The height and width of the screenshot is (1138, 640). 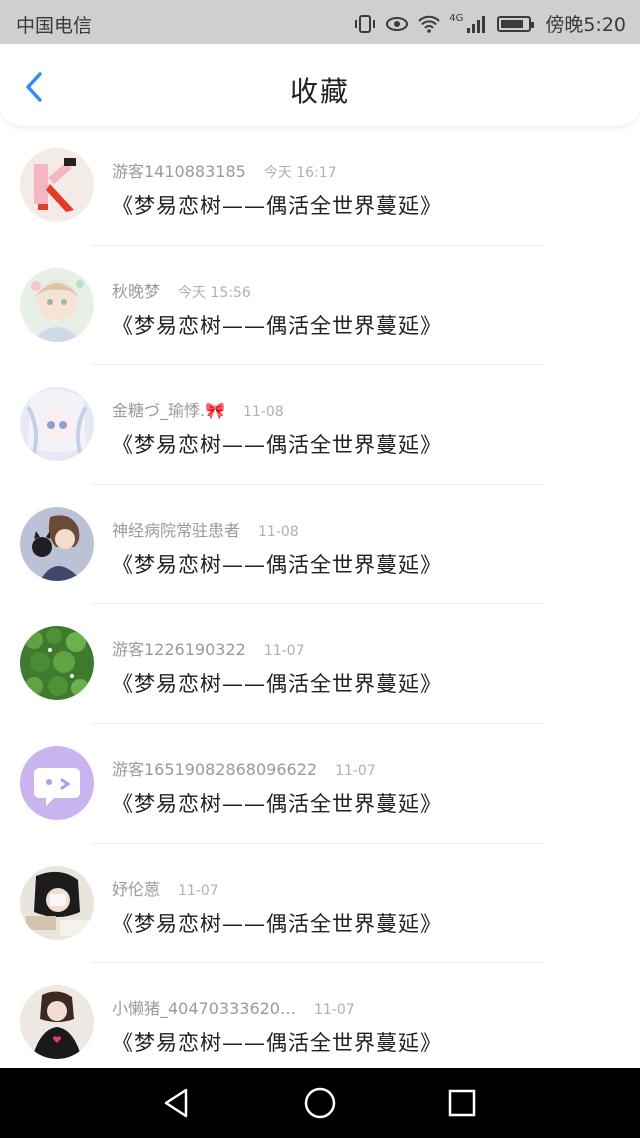 I want to click on eye-icon, so click(x=397, y=23).